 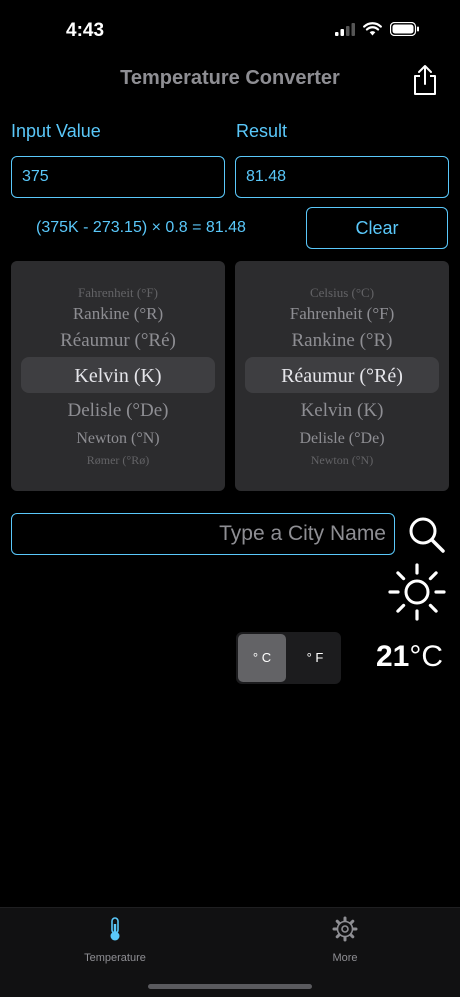 I want to click on page-title: Temperature Converter, so click(x=230, y=78).